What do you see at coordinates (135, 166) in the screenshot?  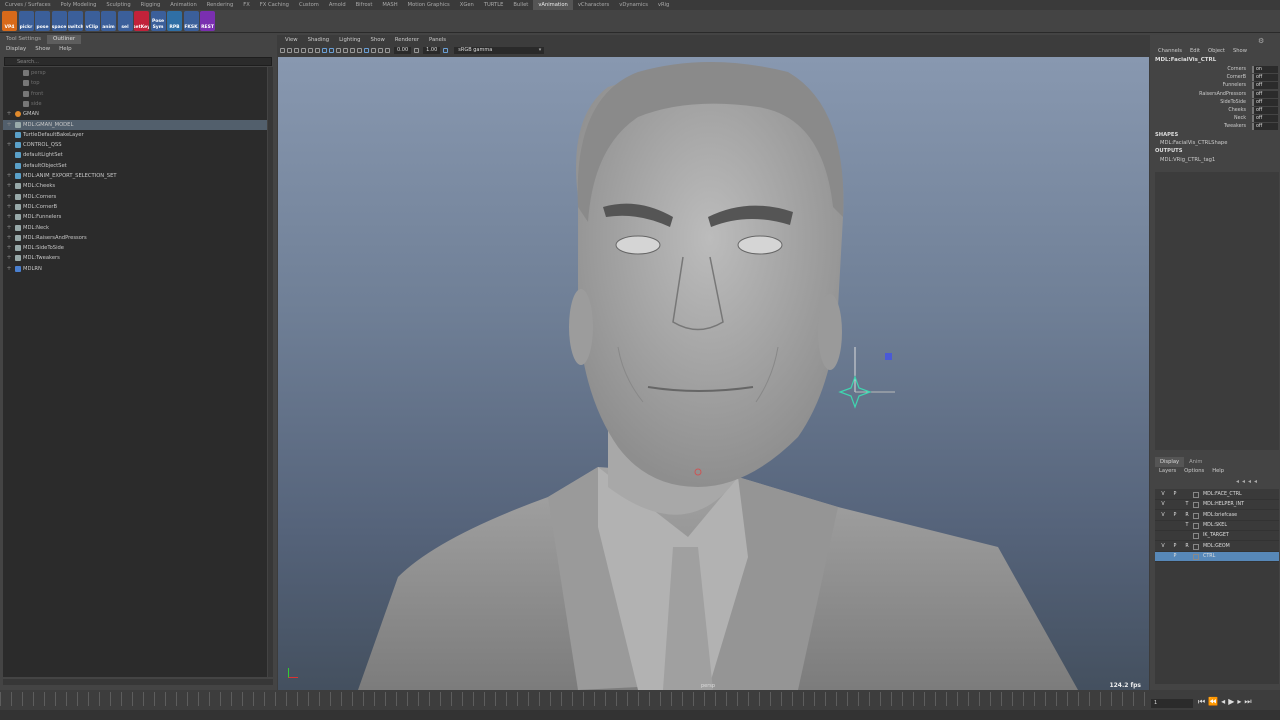 I see `outliner-item: defaultObjectSet` at bounding box center [135, 166].